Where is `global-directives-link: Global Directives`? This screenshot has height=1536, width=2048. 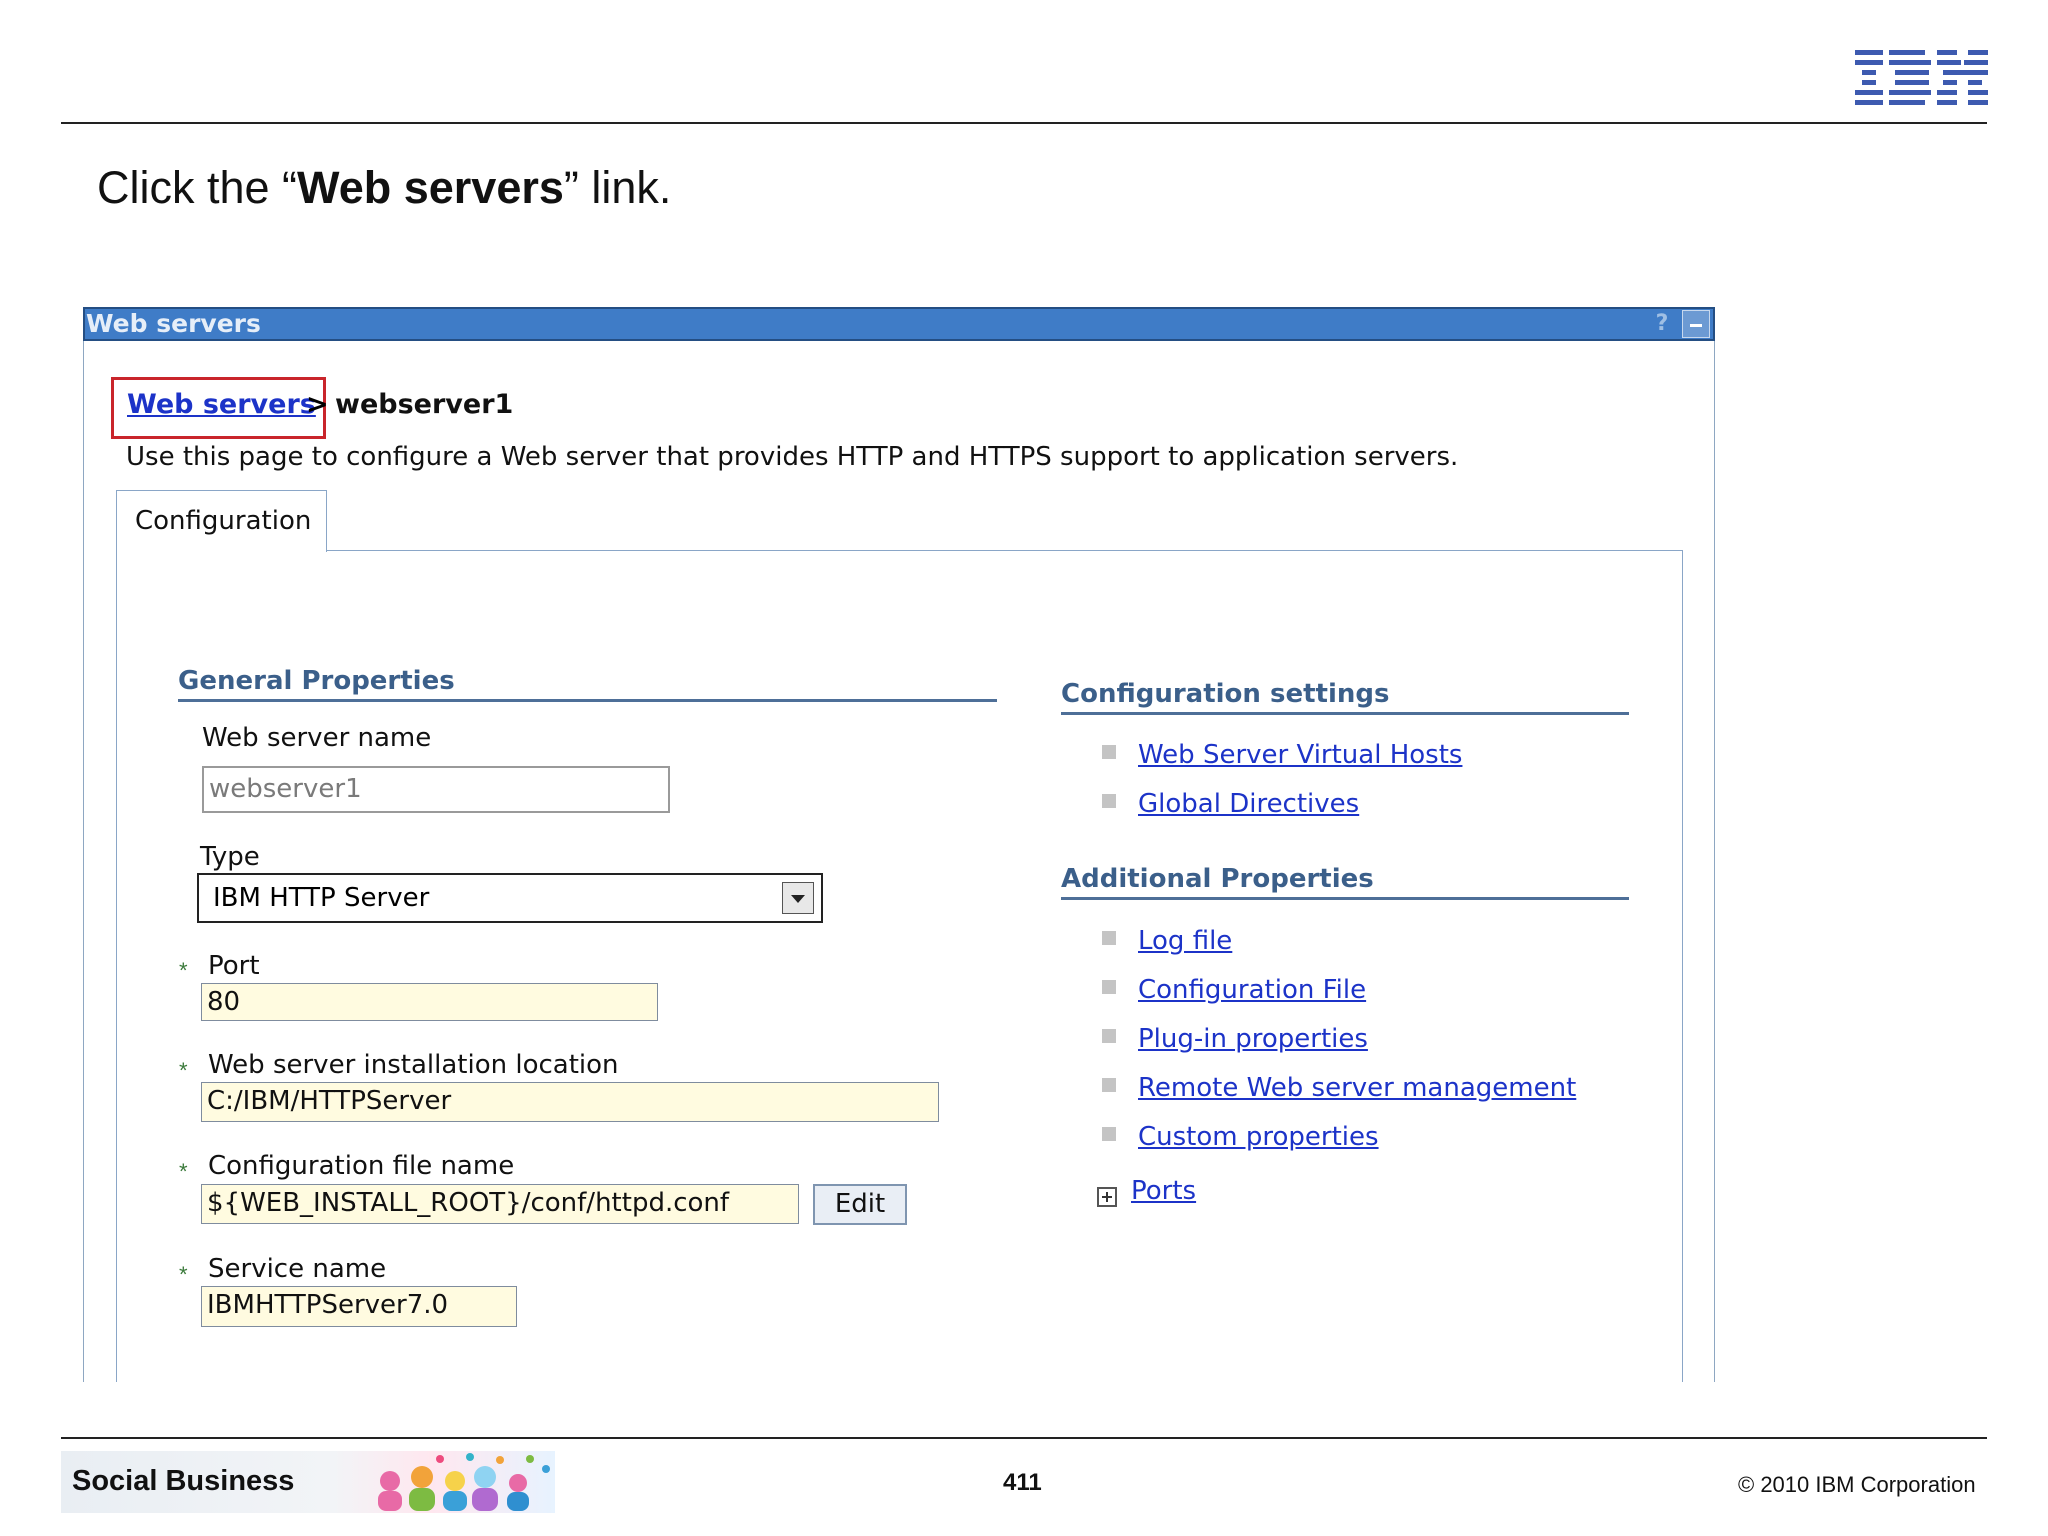 global-directives-link: Global Directives is located at coordinates (1248, 804).